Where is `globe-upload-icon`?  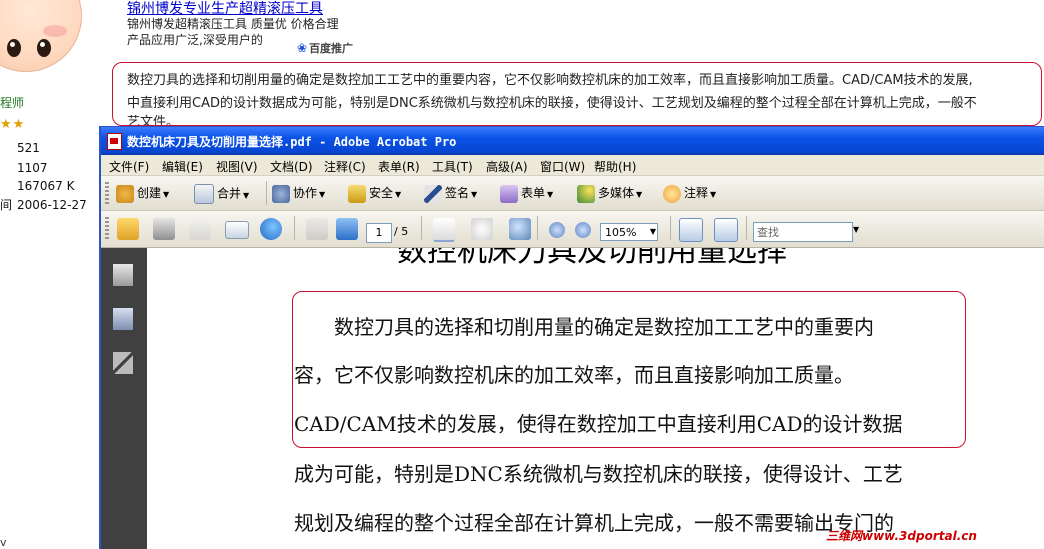 globe-upload-icon is located at coordinates (271, 229).